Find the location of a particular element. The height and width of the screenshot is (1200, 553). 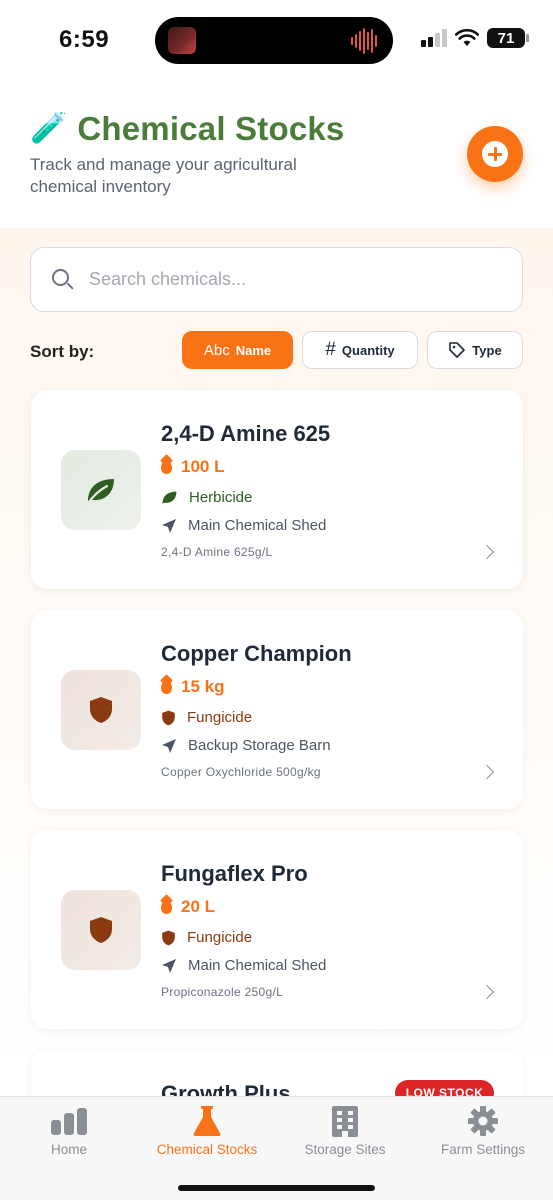

tab-label: Home is located at coordinates (68, 1149).